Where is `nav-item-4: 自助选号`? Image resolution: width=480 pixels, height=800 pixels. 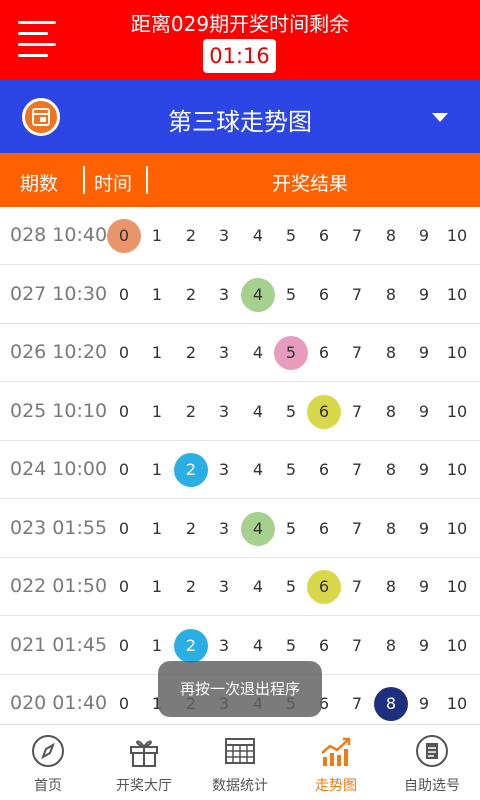
nav-item-4: 自助选号 is located at coordinates (432, 762).